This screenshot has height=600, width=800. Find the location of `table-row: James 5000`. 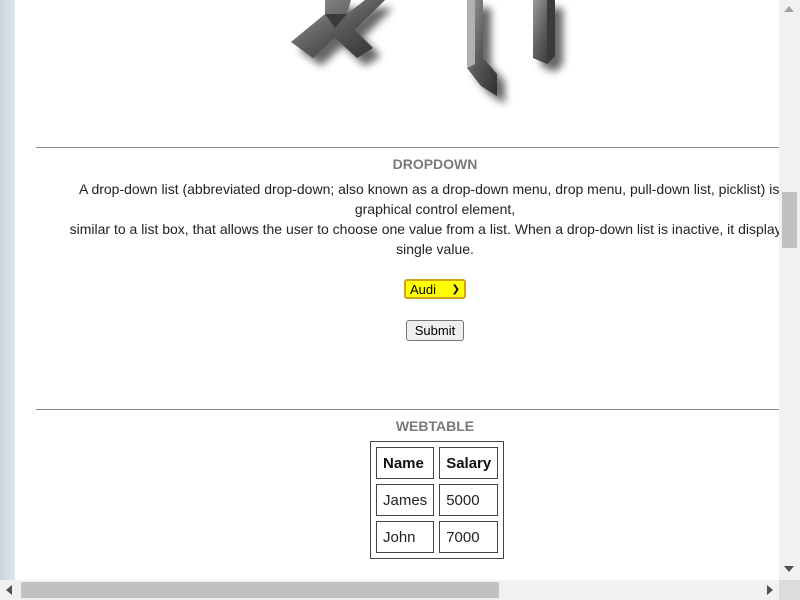

table-row: James 5000 is located at coordinates (437, 500).